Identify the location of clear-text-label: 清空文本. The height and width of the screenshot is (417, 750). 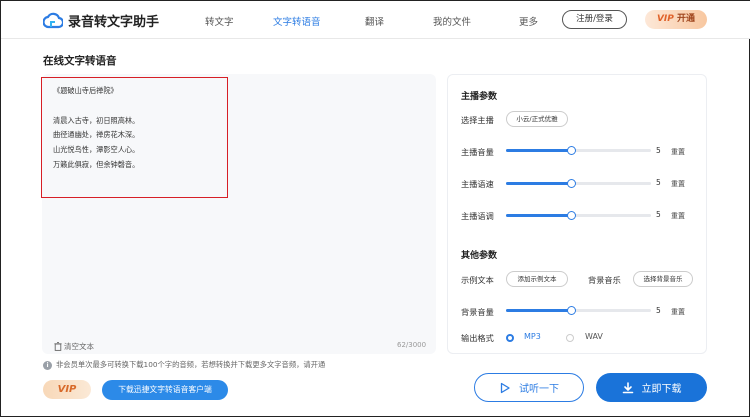
(79, 346).